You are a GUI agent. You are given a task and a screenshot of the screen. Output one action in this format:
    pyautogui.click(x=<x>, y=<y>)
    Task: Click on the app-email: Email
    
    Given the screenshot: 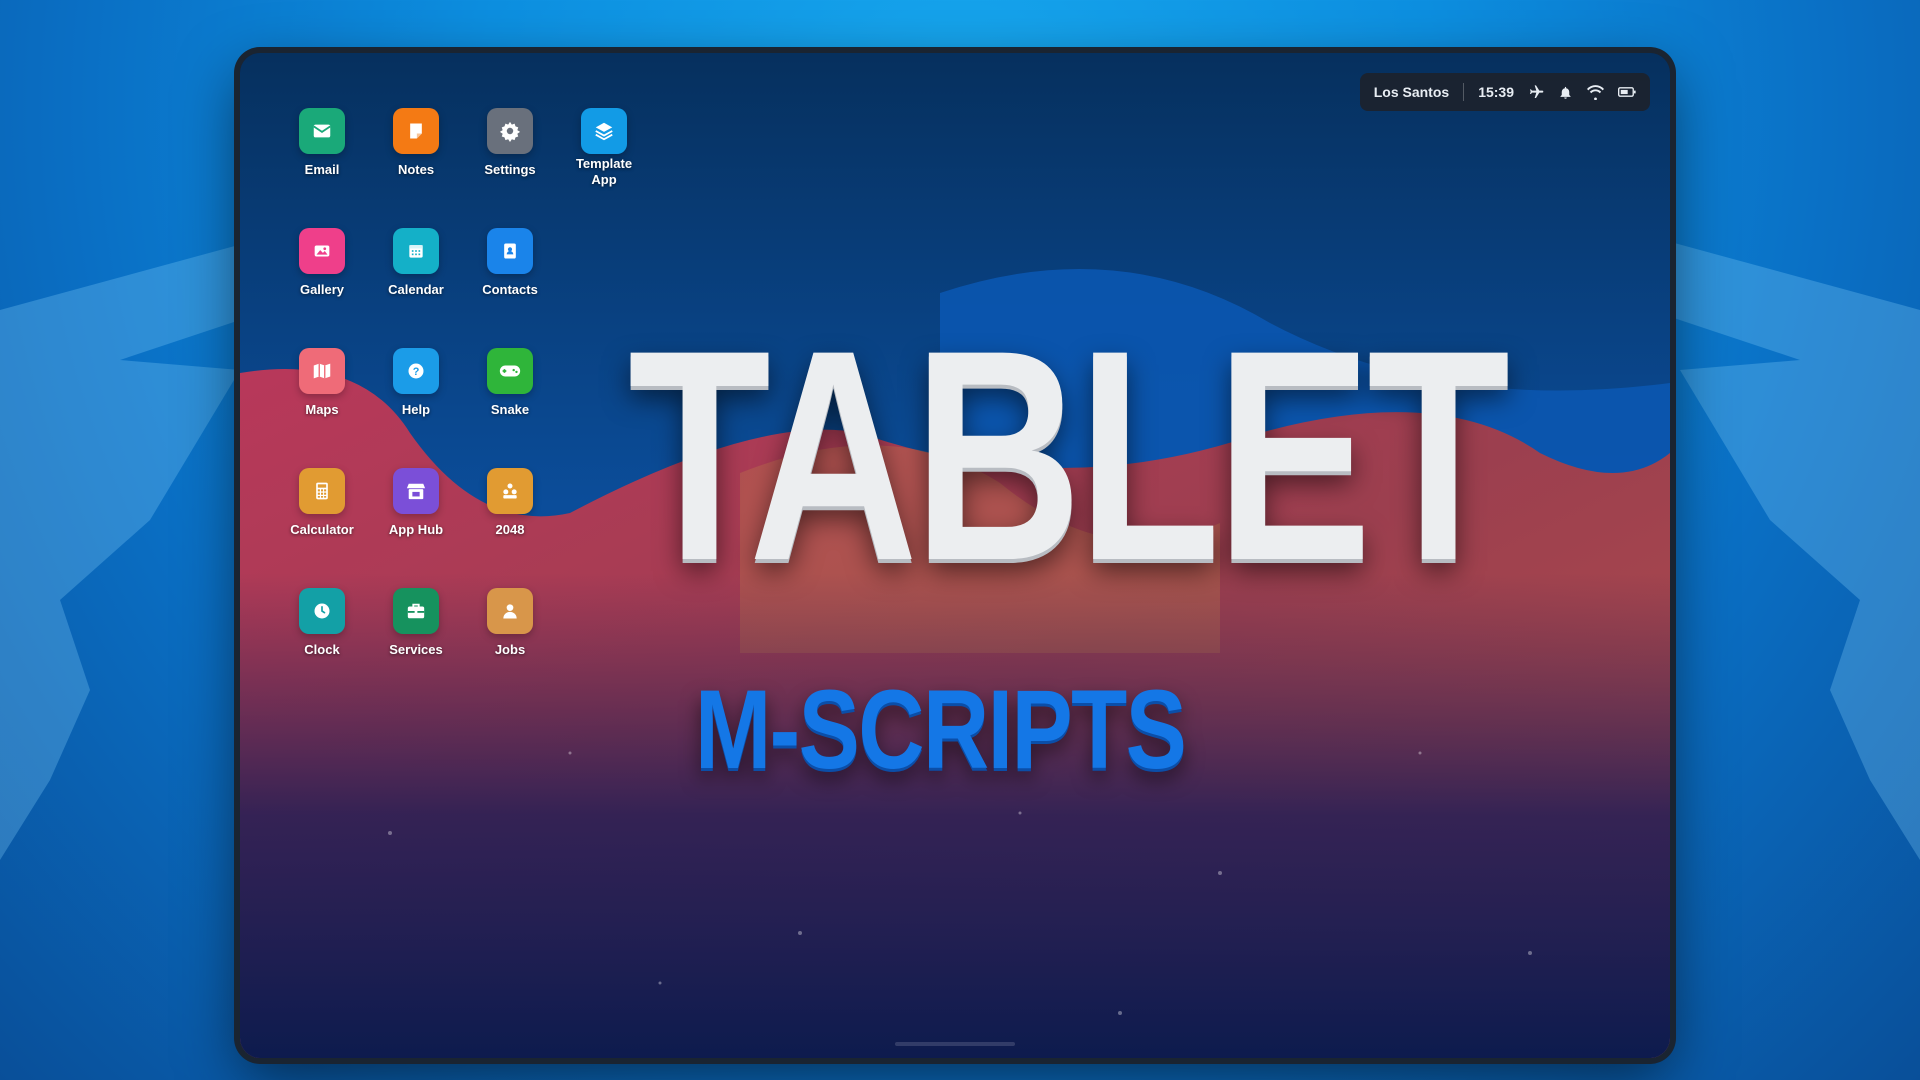 What is the action you would take?
    pyautogui.click(x=322, y=143)
    